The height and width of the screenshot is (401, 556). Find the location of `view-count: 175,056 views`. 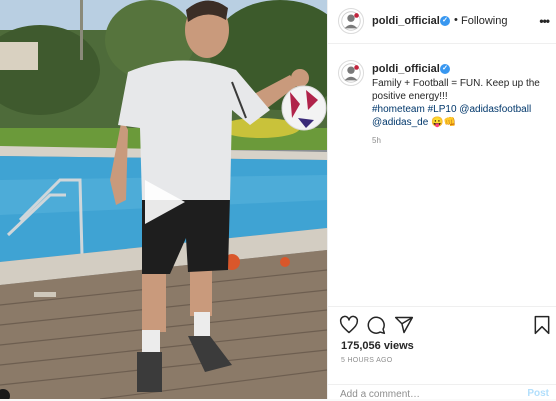

view-count: 175,056 views is located at coordinates (377, 346).